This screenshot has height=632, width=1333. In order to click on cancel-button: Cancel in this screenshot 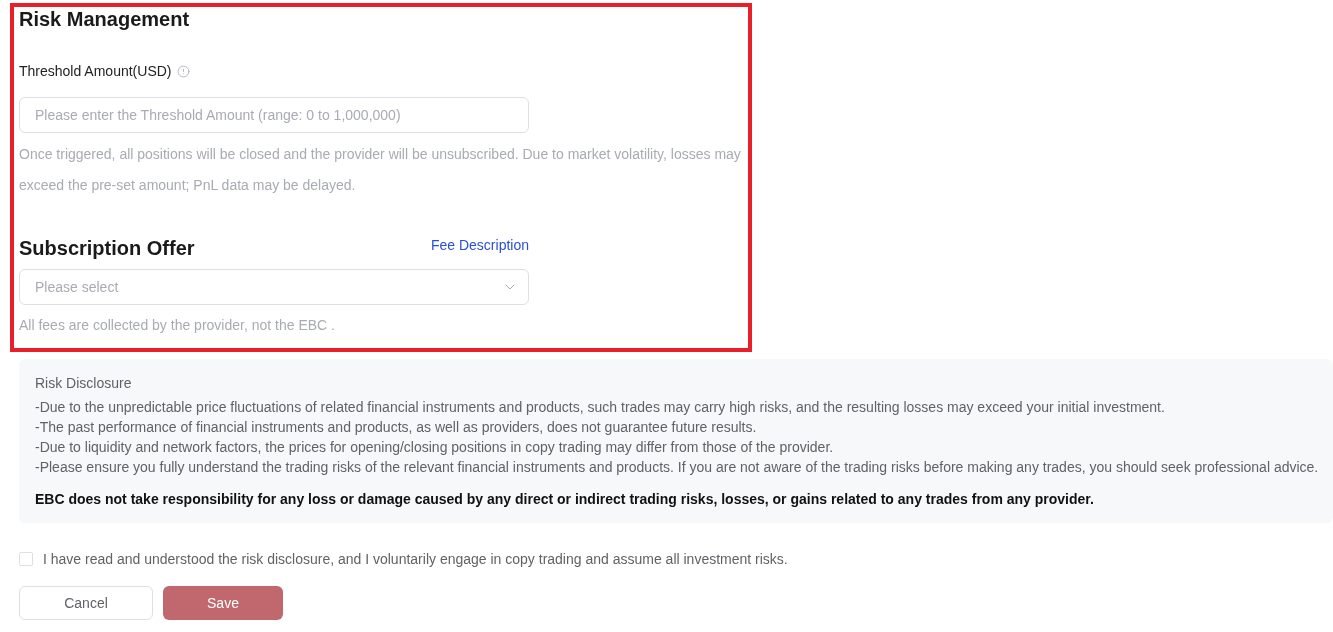, I will do `click(86, 603)`.